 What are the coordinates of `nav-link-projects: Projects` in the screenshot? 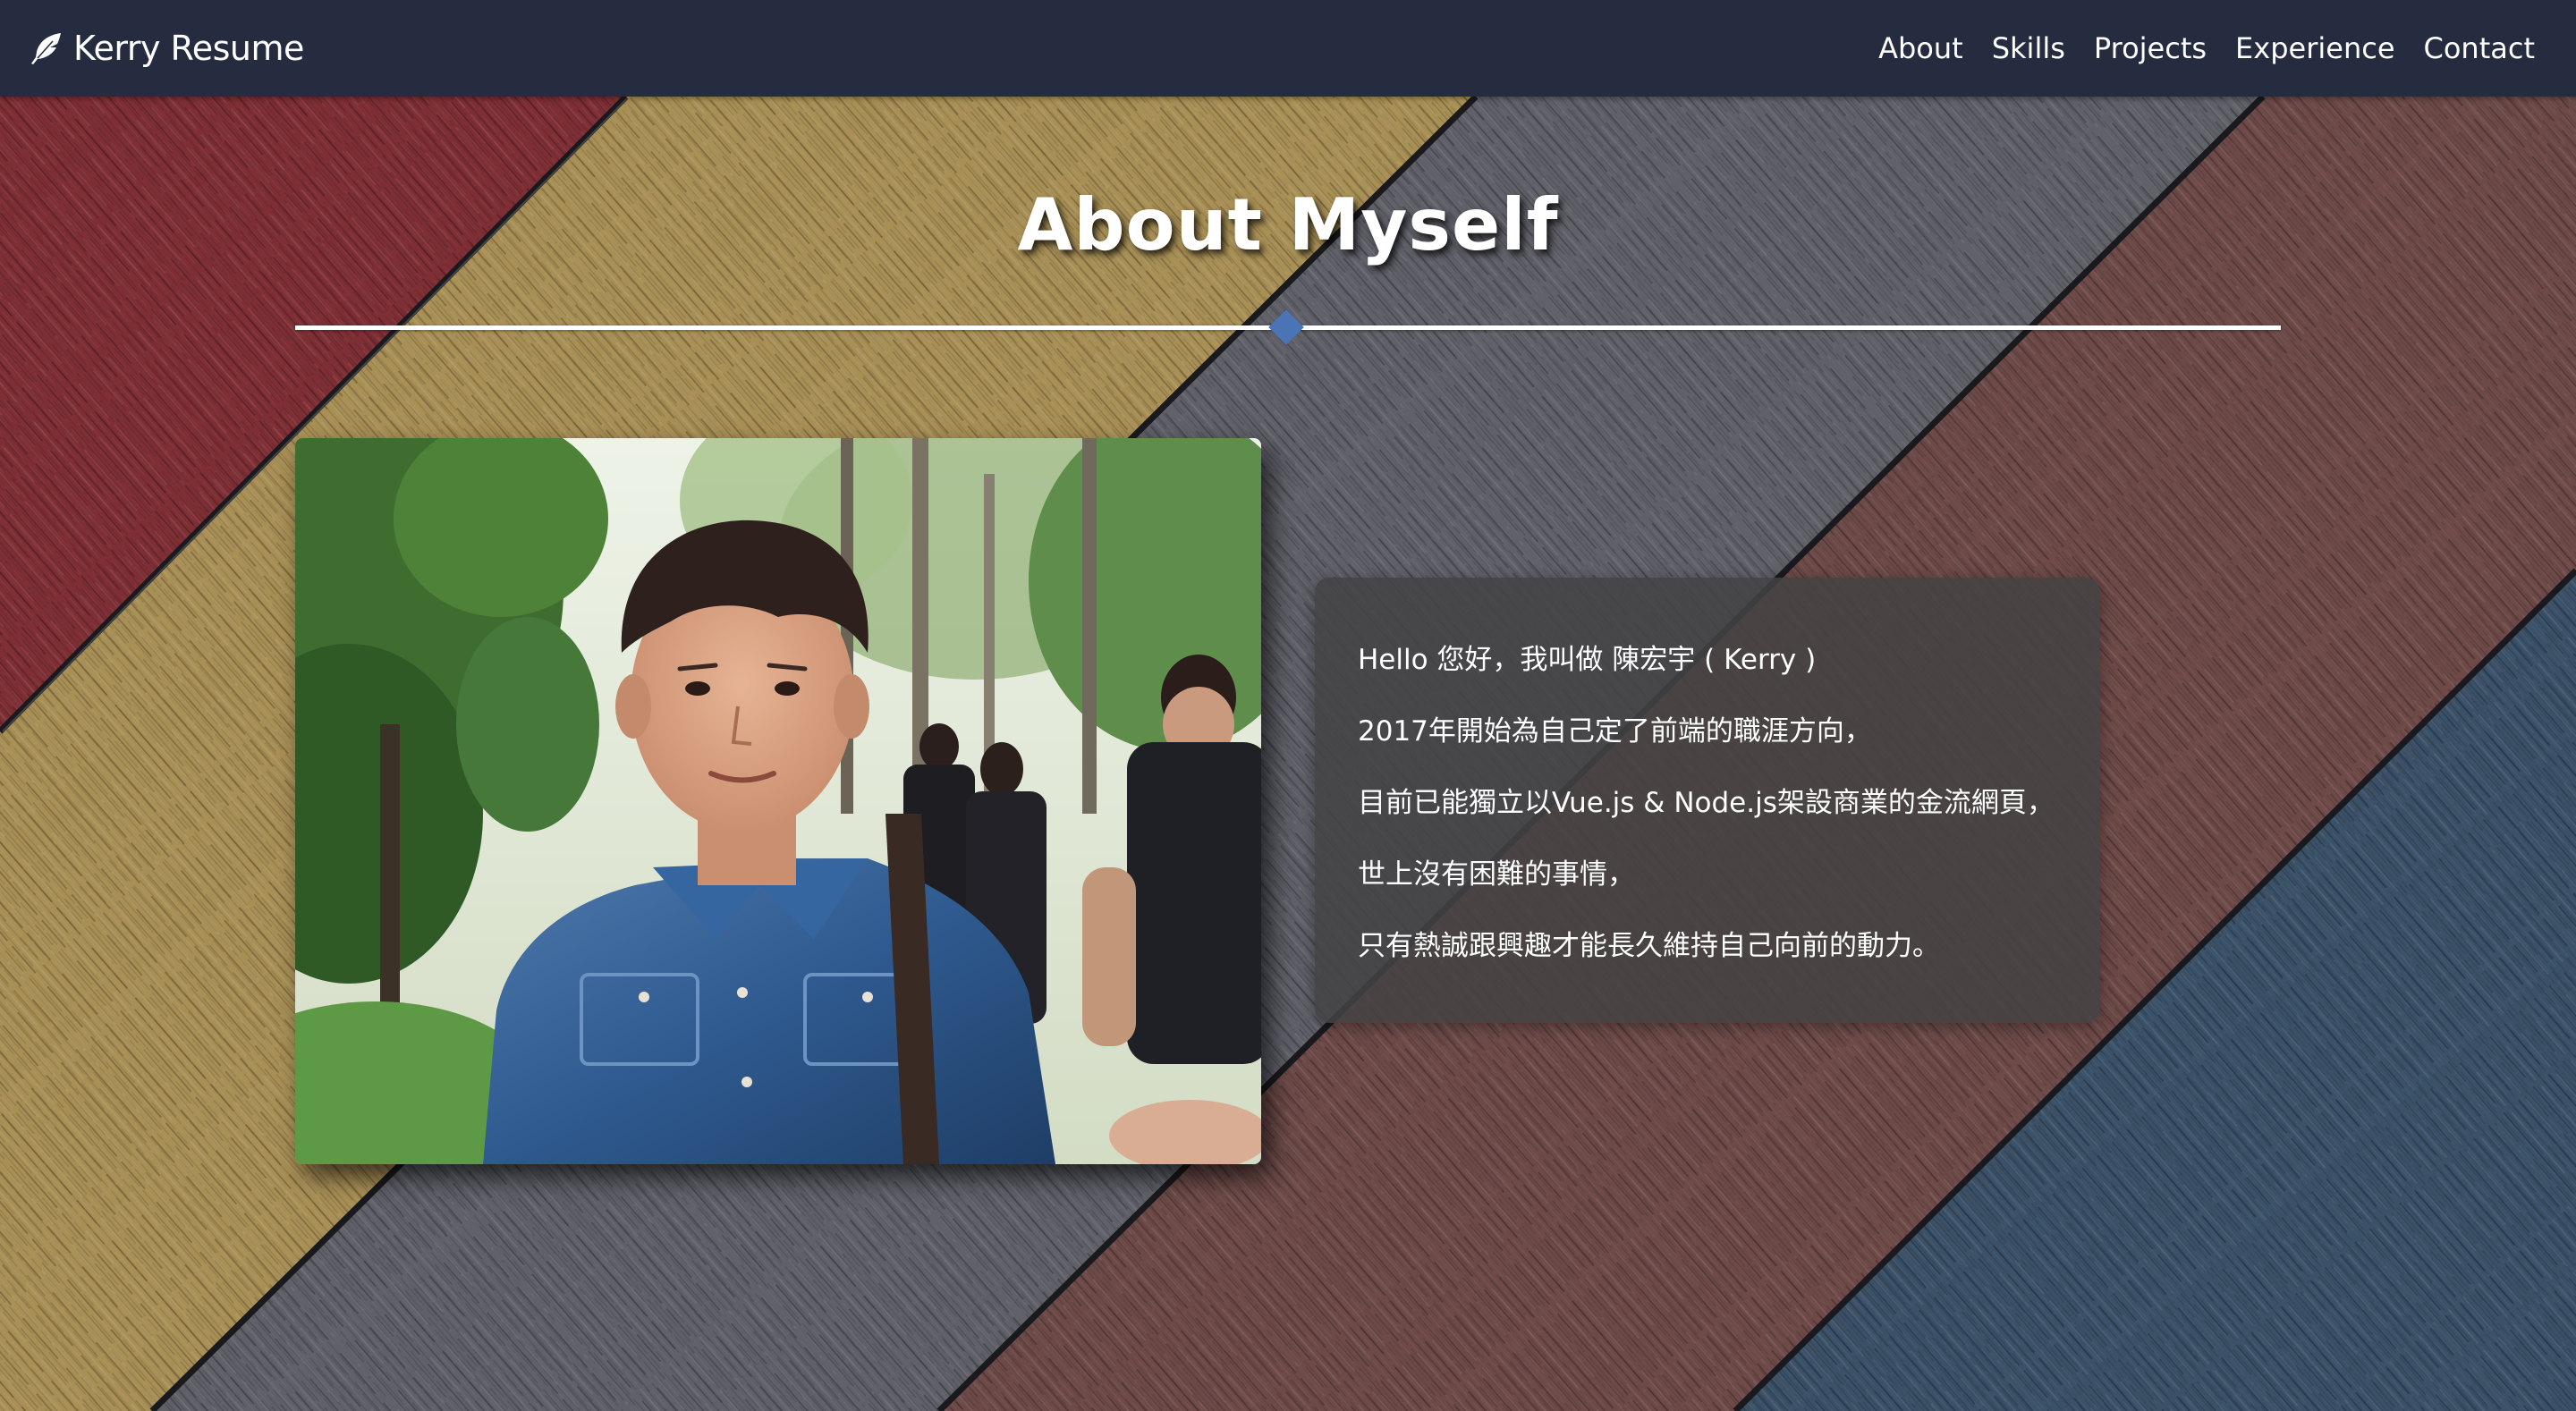 It's located at (2150, 48).